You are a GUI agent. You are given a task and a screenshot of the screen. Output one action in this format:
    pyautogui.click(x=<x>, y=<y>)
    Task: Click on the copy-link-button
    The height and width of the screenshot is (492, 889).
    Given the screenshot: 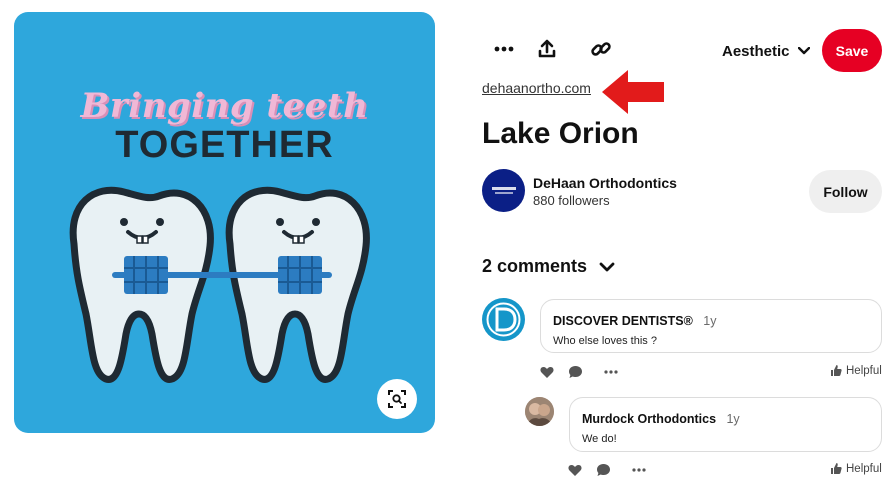 What is the action you would take?
    pyautogui.click(x=601, y=49)
    